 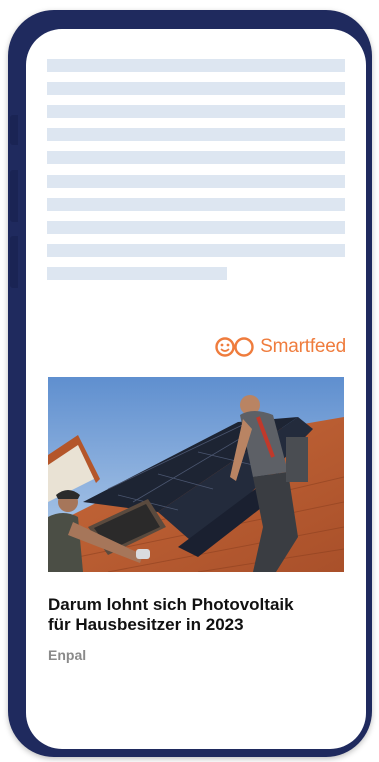 I want to click on headline-line-2: für Hausbesitzer in 2023, so click(x=146, y=624).